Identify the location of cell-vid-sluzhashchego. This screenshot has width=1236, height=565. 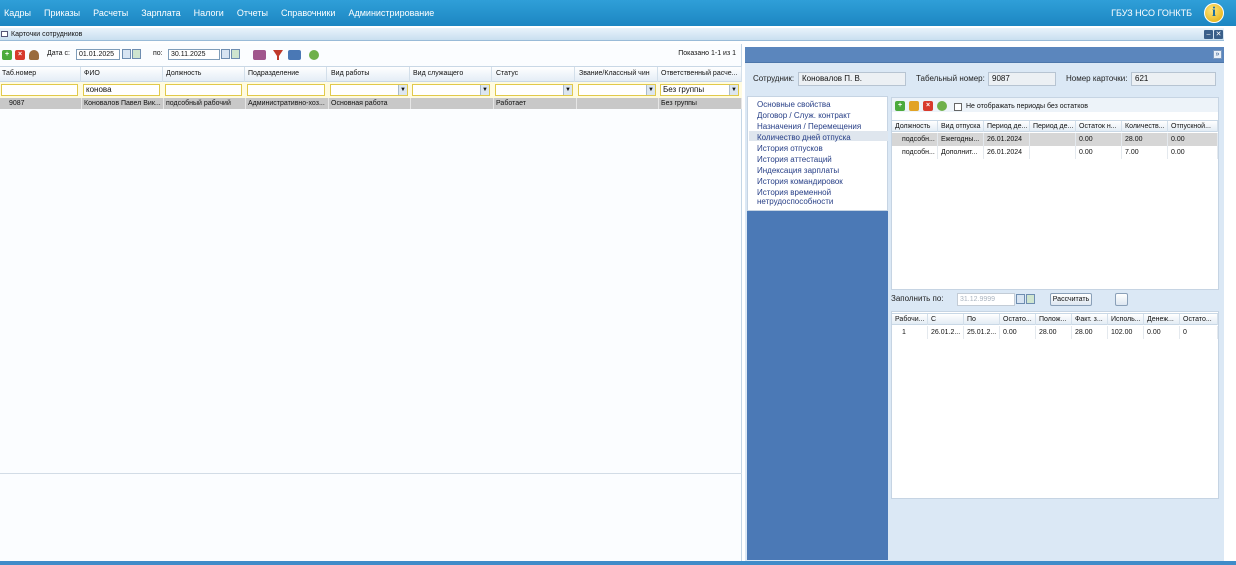
(452, 103).